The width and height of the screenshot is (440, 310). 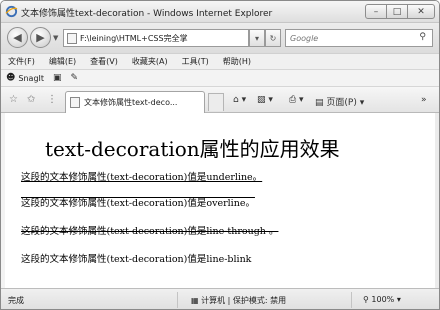 I want to click on capture-edit-icon: ✎, so click(x=75, y=78).